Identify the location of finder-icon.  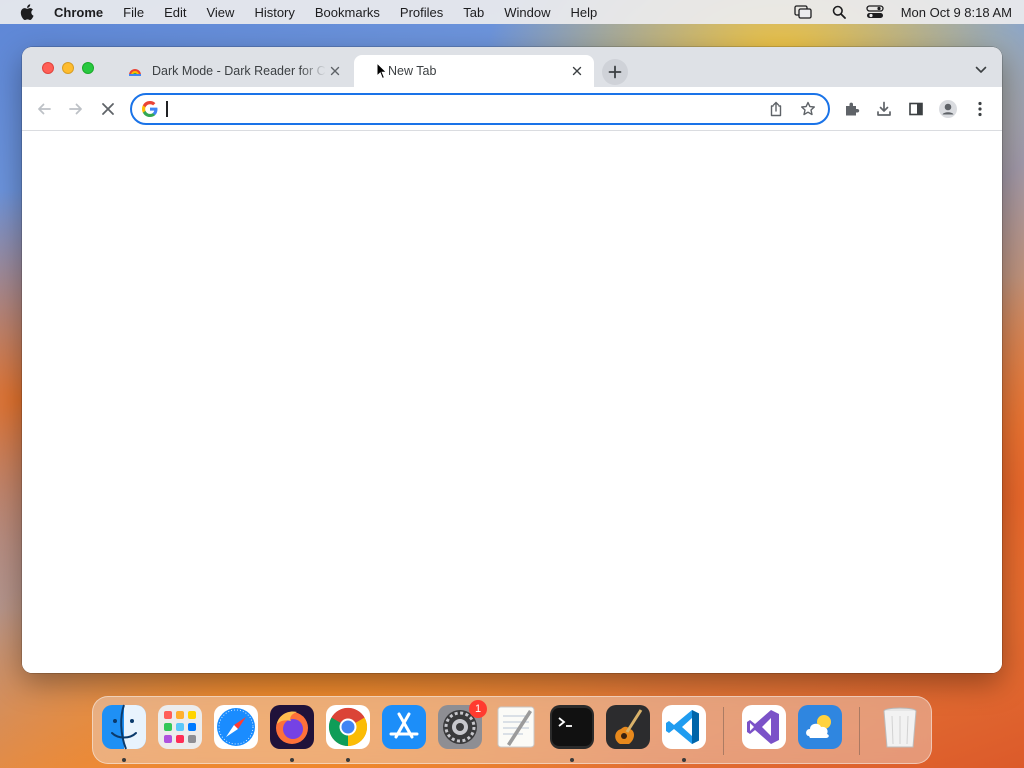
(124, 727).